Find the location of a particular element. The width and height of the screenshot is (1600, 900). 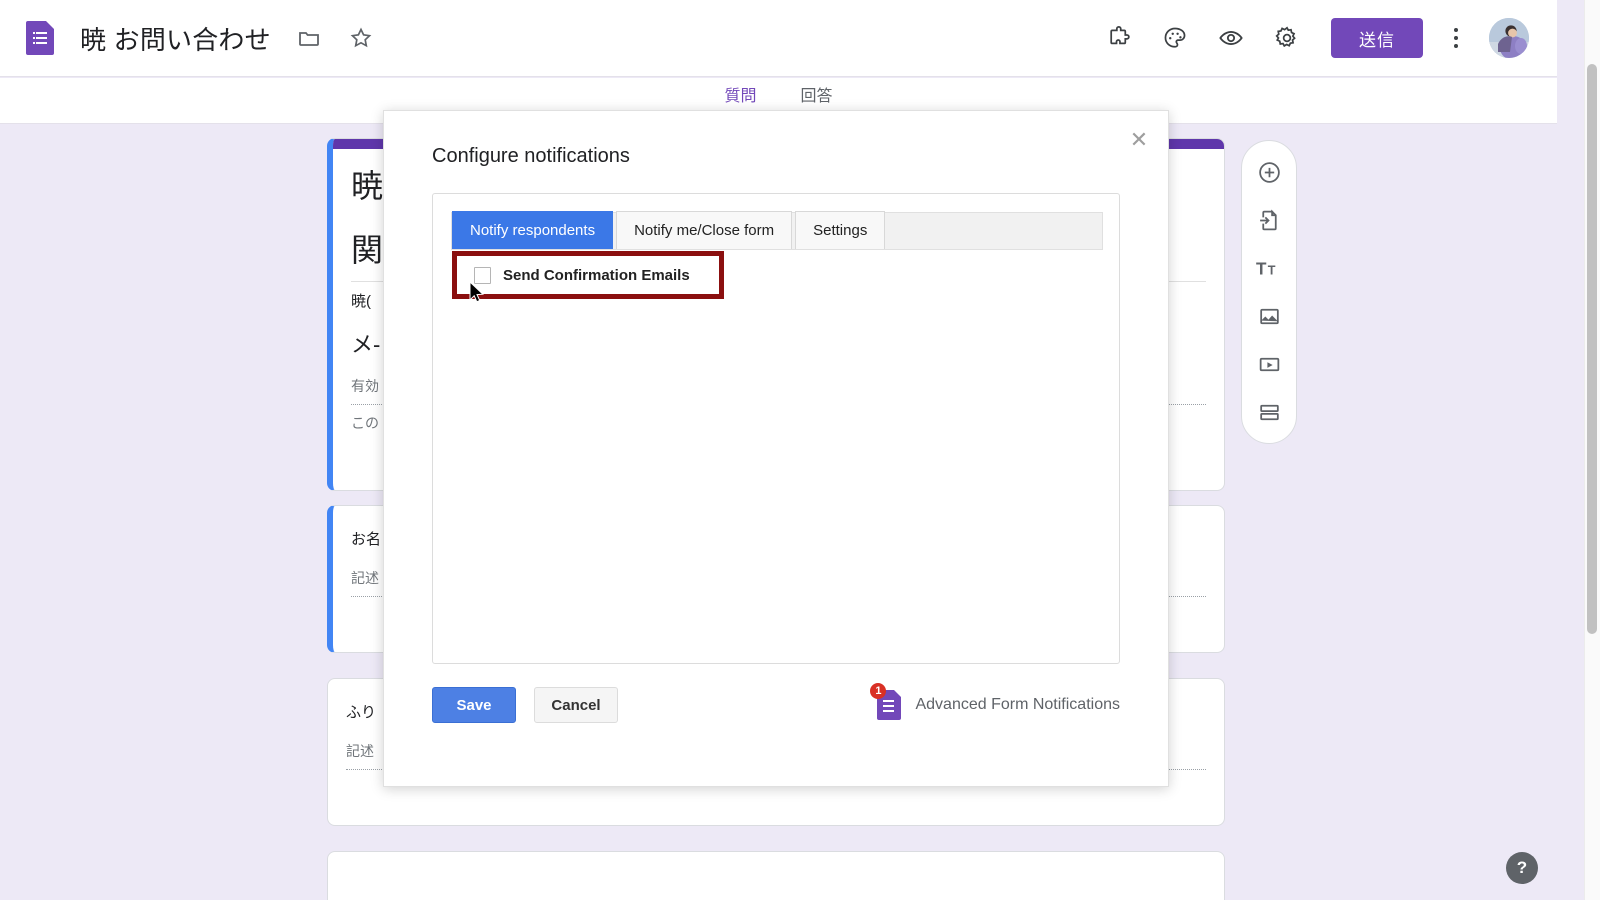

import-questions-button is located at coordinates (1269, 220).